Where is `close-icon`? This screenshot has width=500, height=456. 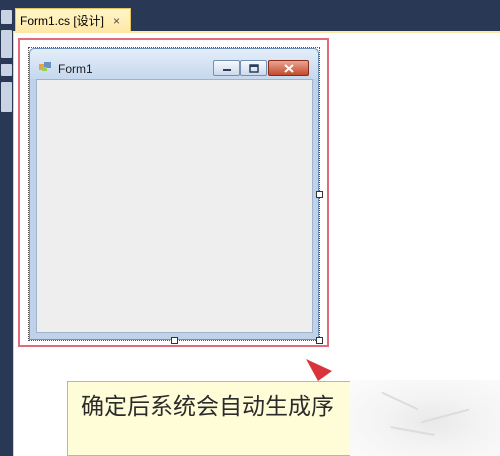 close-icon is located at coordinates (288, 68).